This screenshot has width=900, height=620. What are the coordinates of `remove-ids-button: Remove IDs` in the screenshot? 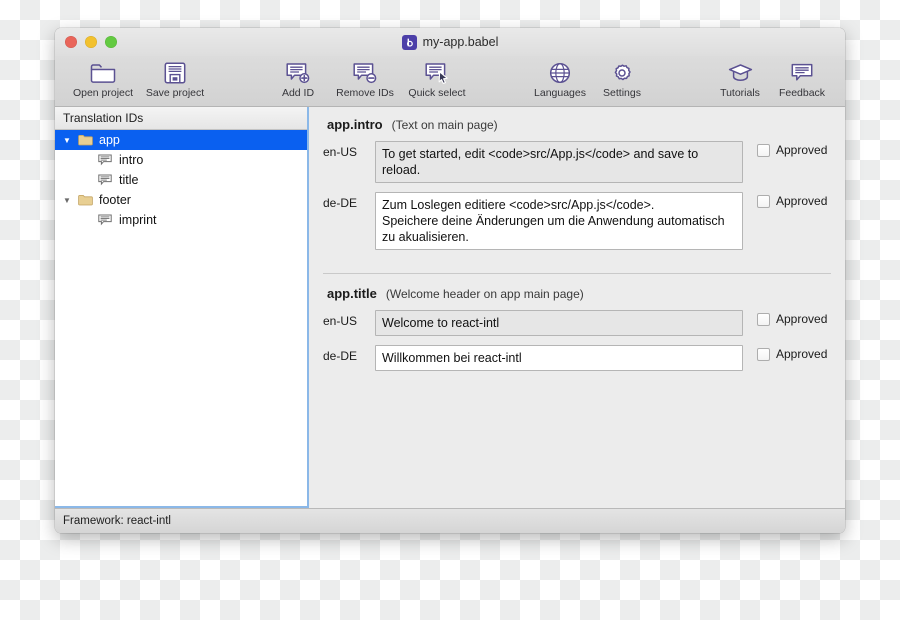 It's located at (365, 78).